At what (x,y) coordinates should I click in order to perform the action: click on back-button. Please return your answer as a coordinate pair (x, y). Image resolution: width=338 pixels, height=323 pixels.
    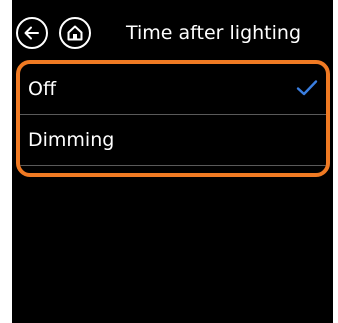
    Looking at the image, I should click on (32, 33).